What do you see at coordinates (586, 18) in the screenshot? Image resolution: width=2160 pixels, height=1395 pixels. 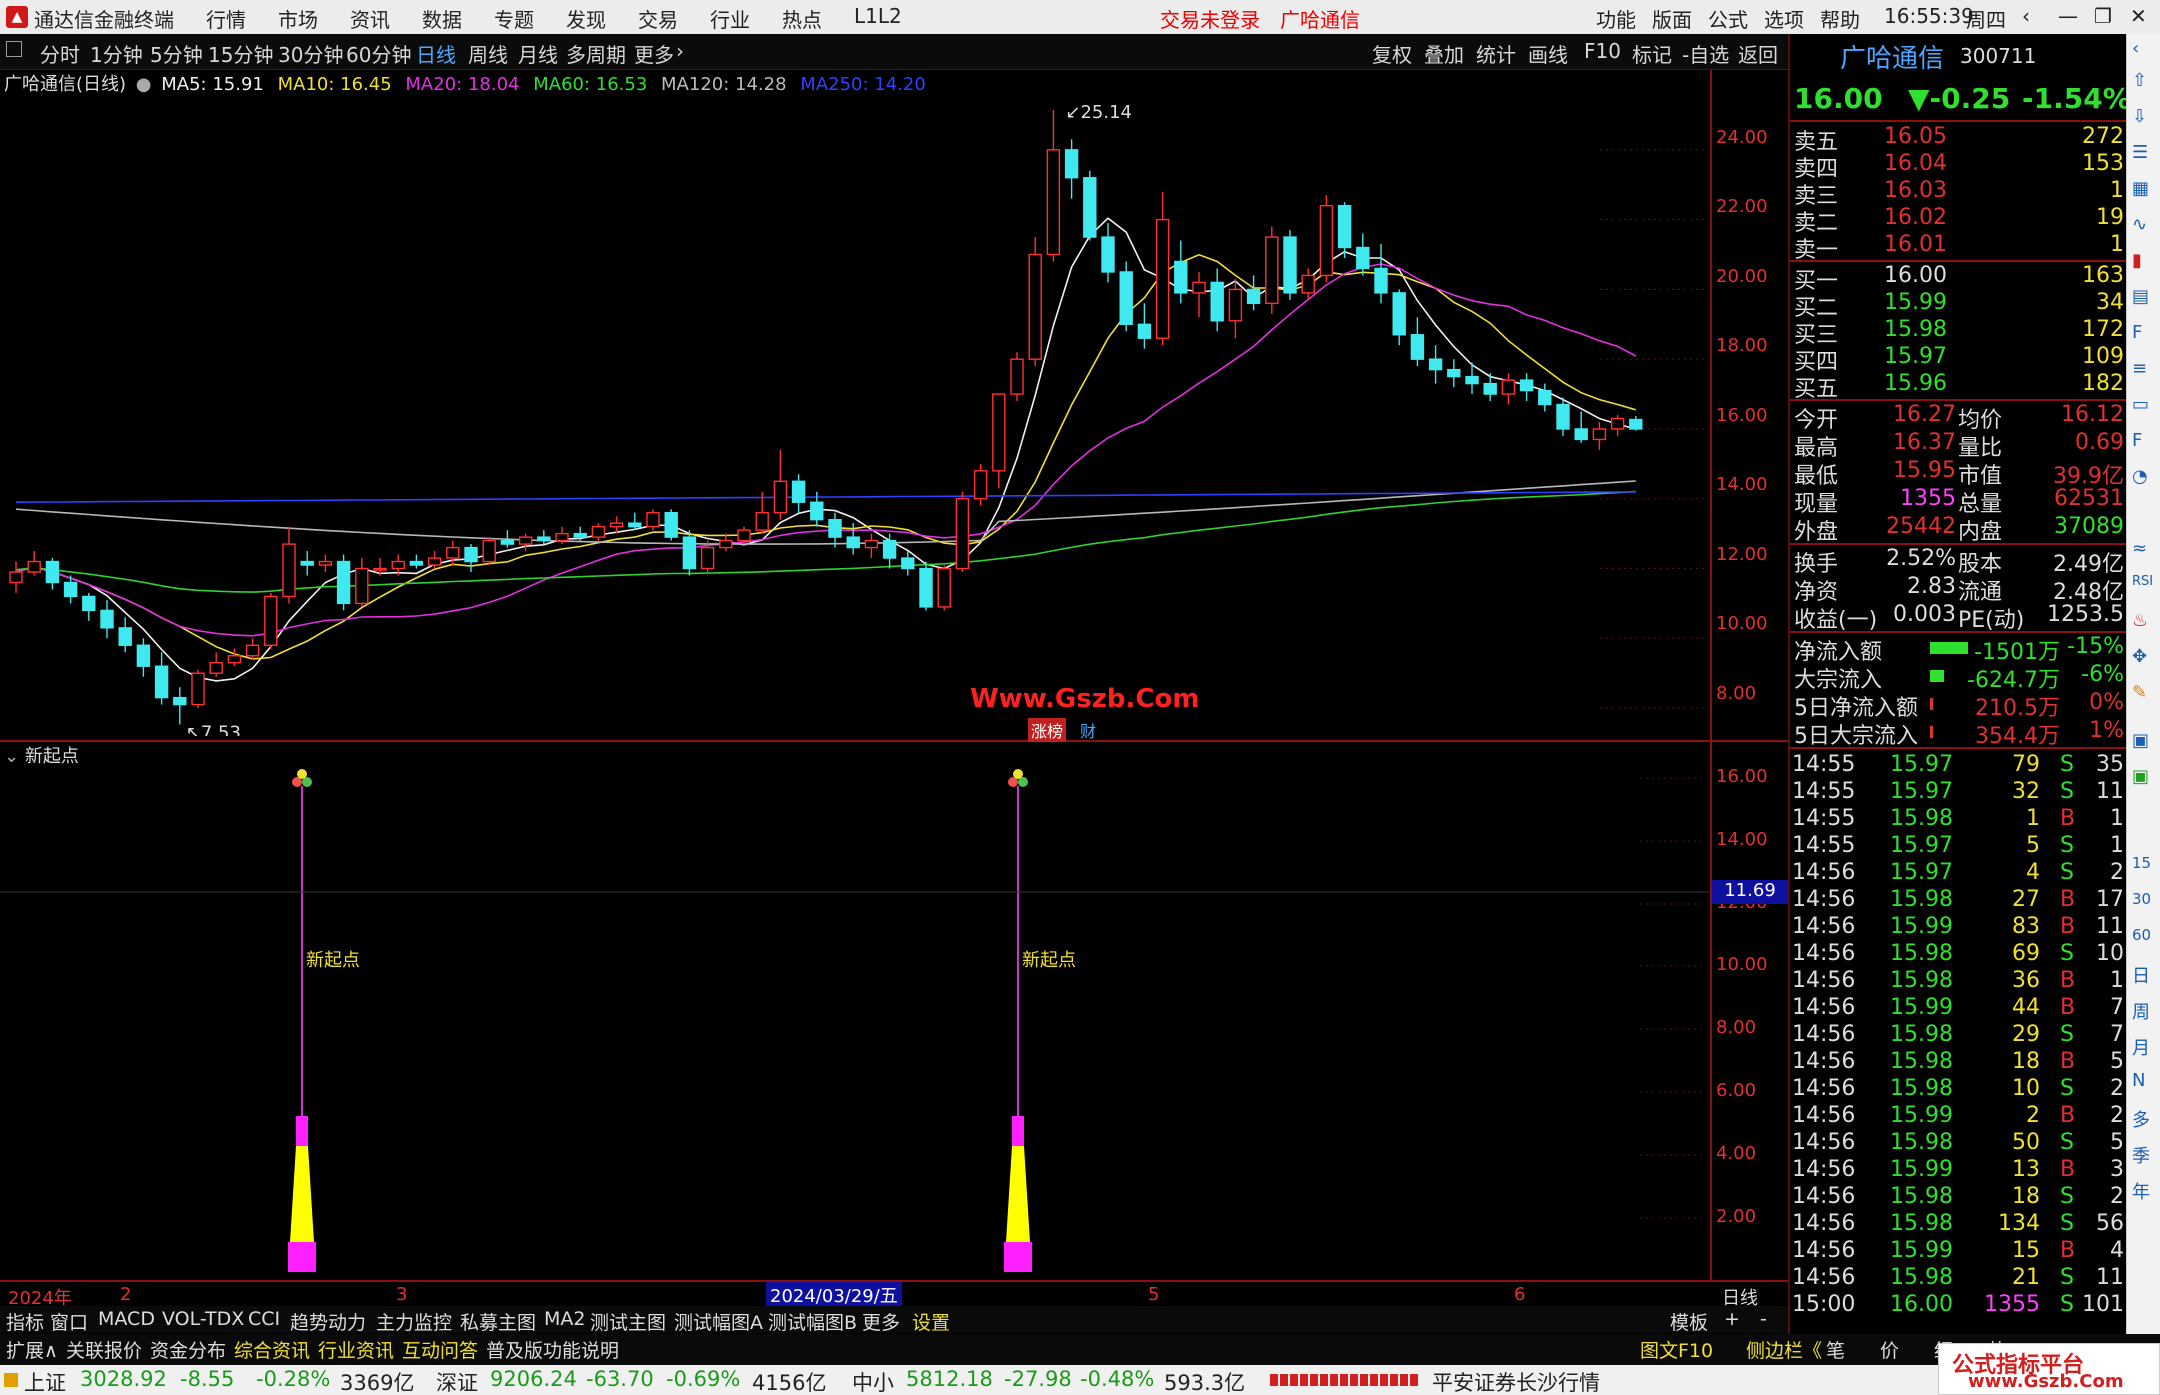 I see `menu-item-faxian: 发现` at bounding box center [586, 18].